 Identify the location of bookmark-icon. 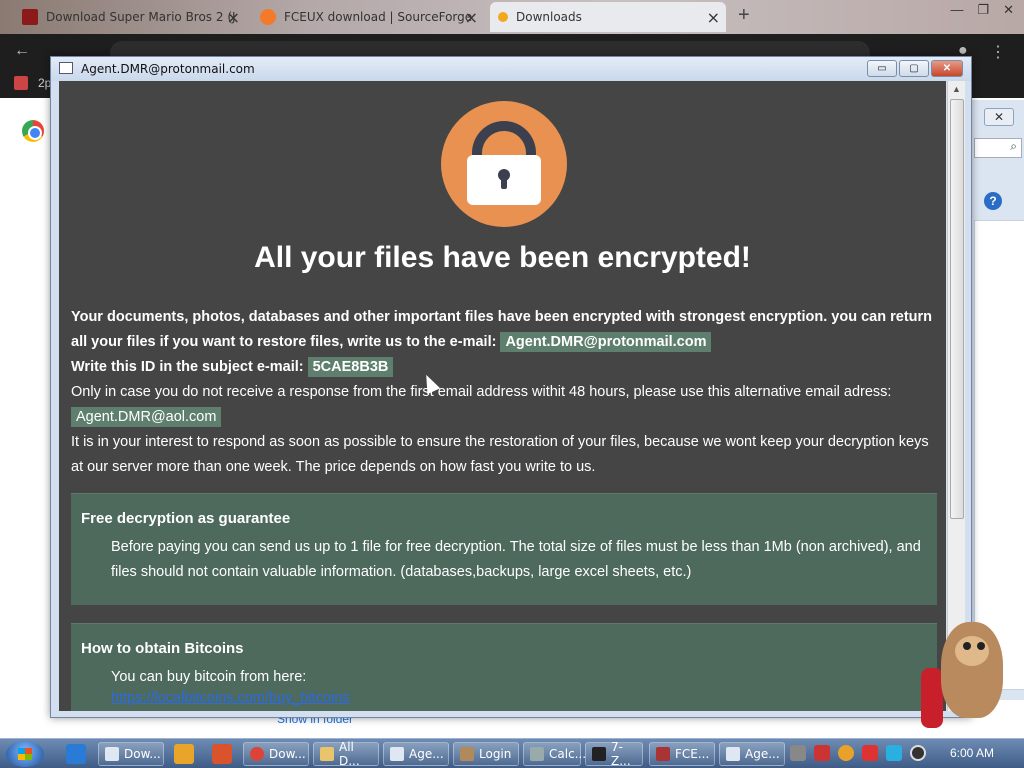
(21, 83).